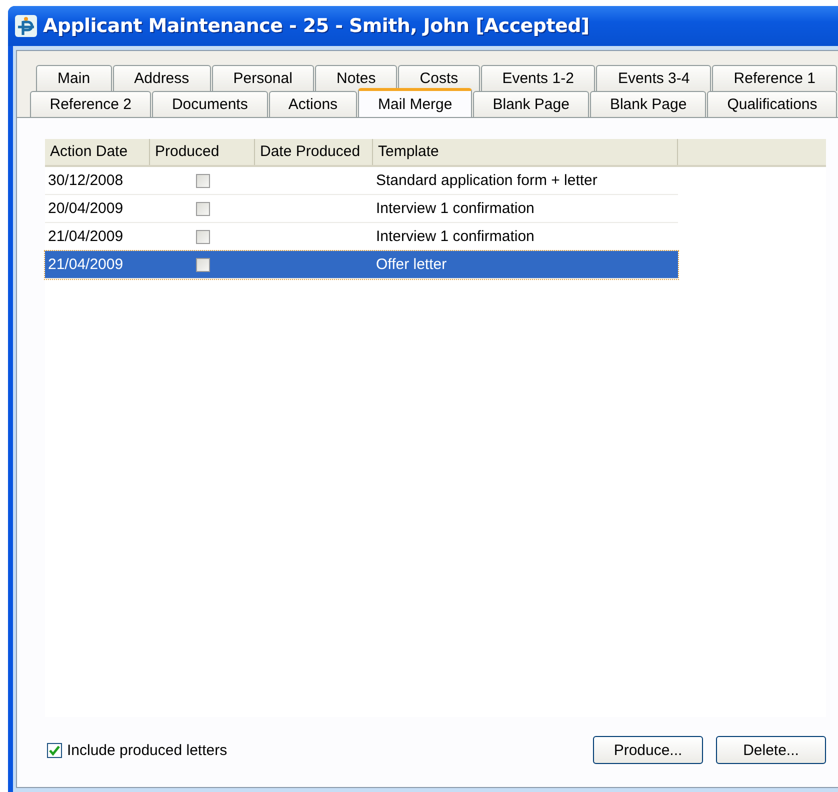 This screenshot has width=838, height=792. What do you see at coordinates (74, 78) in the screenshot?
I see `tab: Main` at bounding box center [74, 78].